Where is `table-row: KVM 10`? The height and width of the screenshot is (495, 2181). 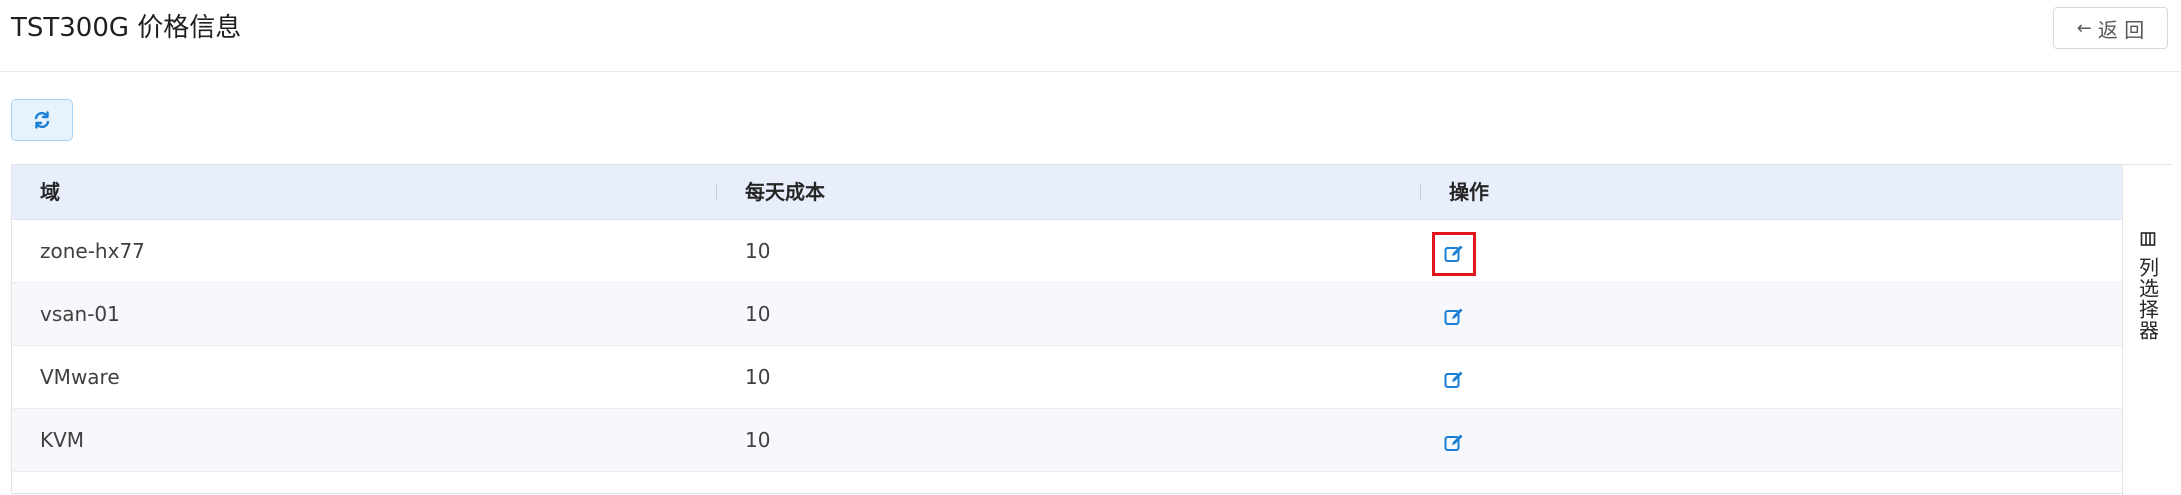 table-row: KVM 10 is located at coordinates (1067, 440).